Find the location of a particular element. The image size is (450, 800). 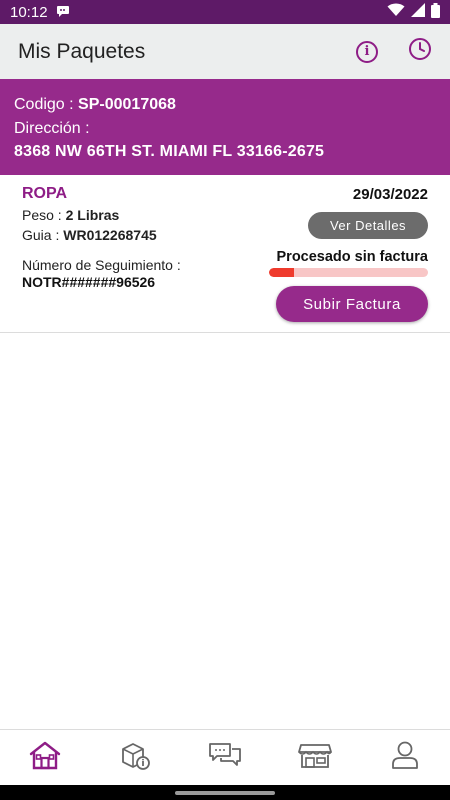

status-progress-fill is located at coordinates (282, 272).